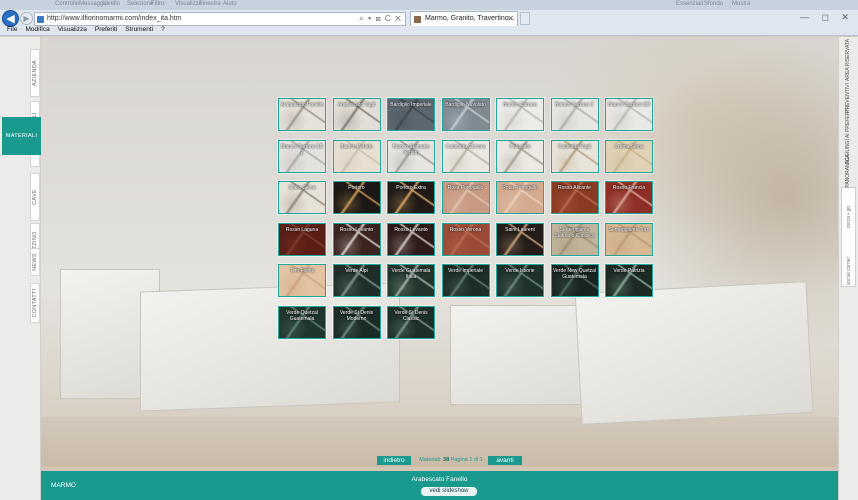 Image resolution: width=858 pixels, height=500 pixels. What do you see at coordinates (525, 18) in the screenshot?
I see `new-tab-button` at bounding box center [525, 18].